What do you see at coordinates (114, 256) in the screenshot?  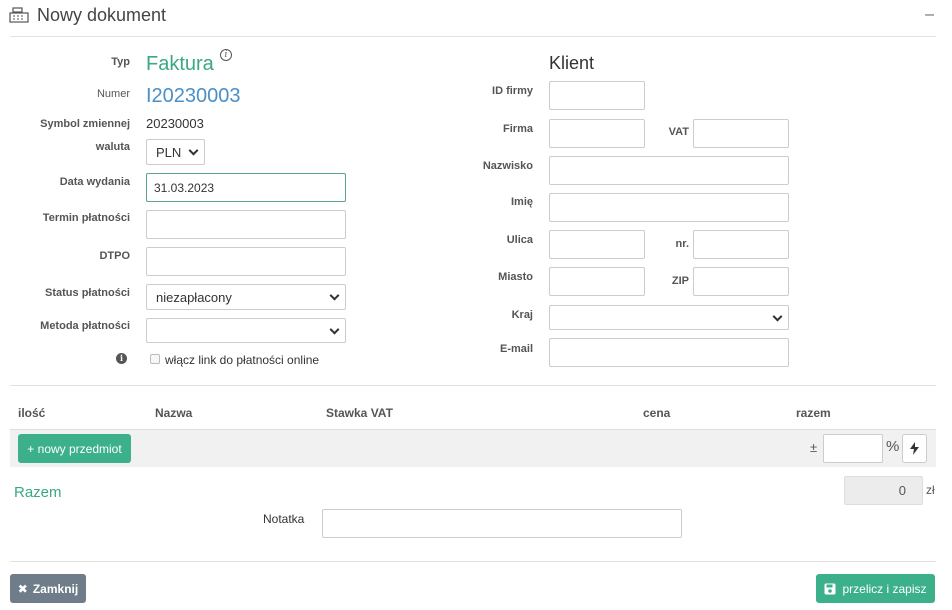 I see `dtpo-label: DTPO` at bounding box center [114, 256].